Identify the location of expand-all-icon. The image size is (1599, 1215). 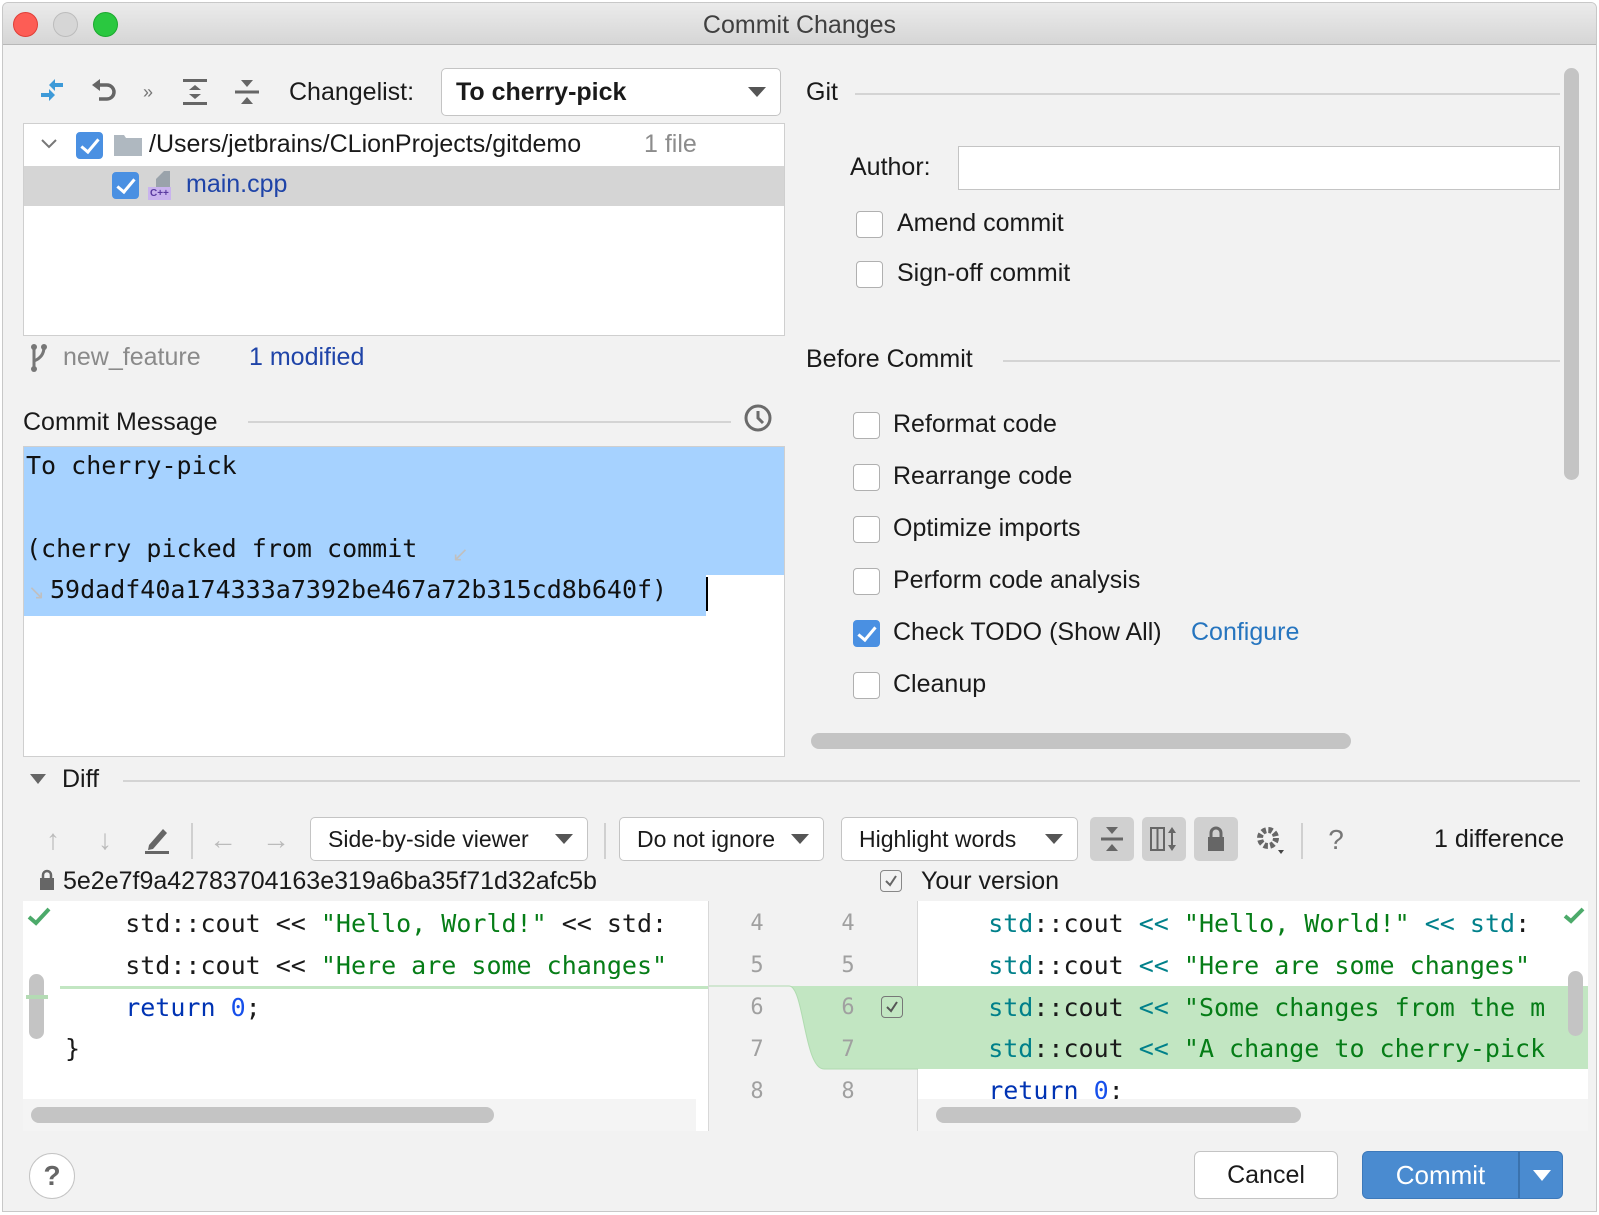
(195, 92).